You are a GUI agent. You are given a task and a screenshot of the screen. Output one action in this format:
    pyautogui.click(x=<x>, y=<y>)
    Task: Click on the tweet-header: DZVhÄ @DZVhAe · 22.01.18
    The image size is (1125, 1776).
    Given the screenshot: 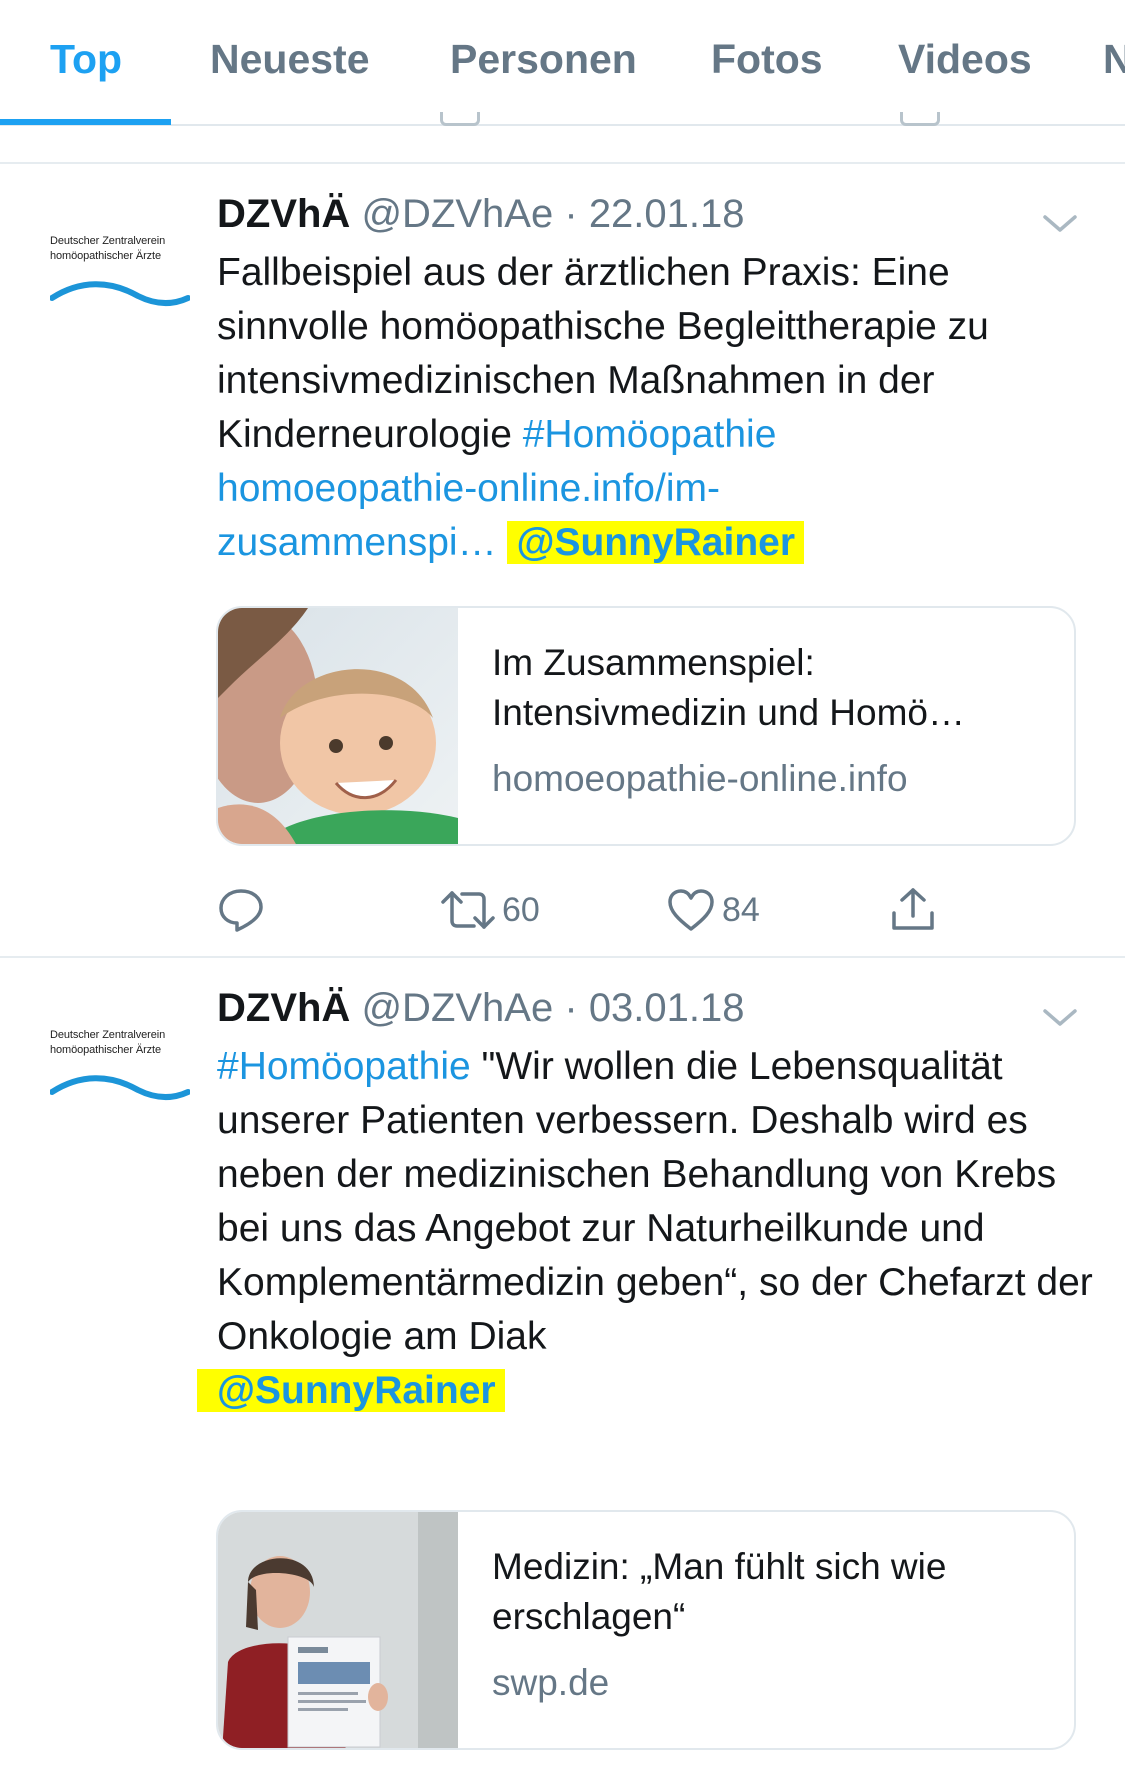 What is the action you would take?
    pyautogui.click(x=481, y=214)
    